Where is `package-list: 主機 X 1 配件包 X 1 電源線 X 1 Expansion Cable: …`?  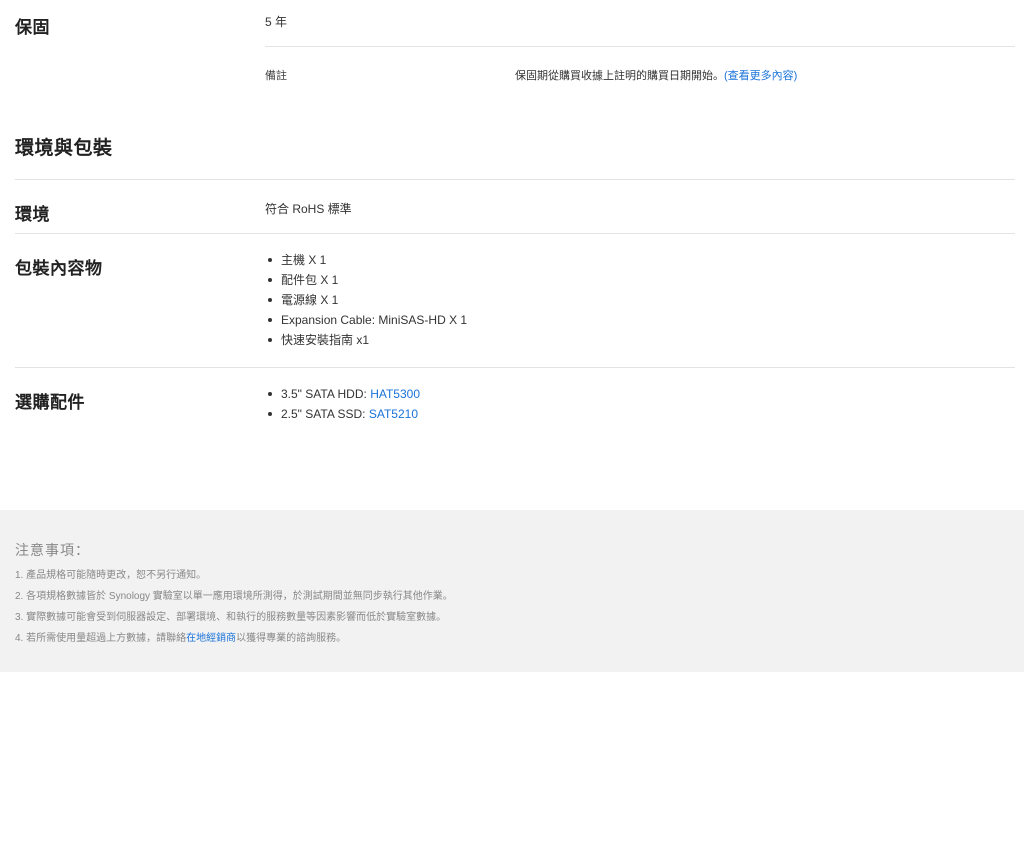 package-list: 主機 X 1 配件包 X 1 電源線 X 1 Expansion Cable: … is located at coordinates (366, 300).